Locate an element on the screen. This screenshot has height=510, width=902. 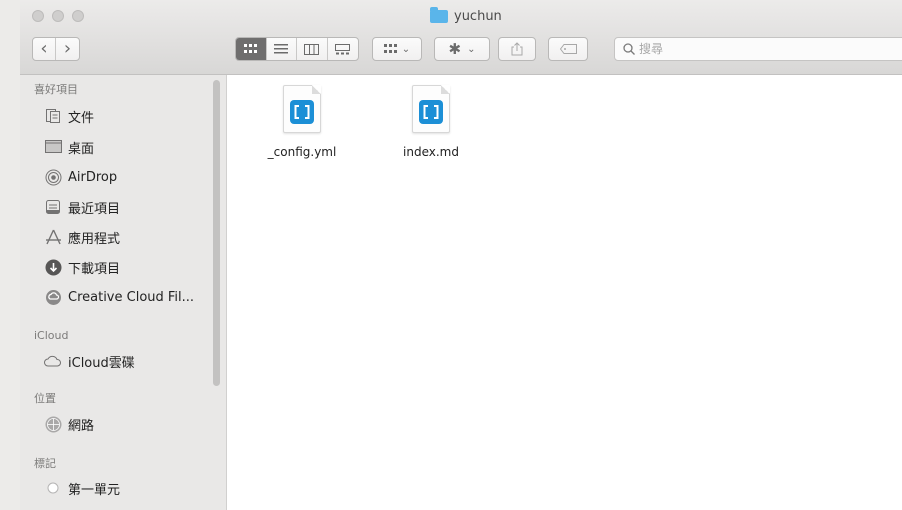
sidebar-item-desktop: 桌面 is located at coordinates (69, 147).